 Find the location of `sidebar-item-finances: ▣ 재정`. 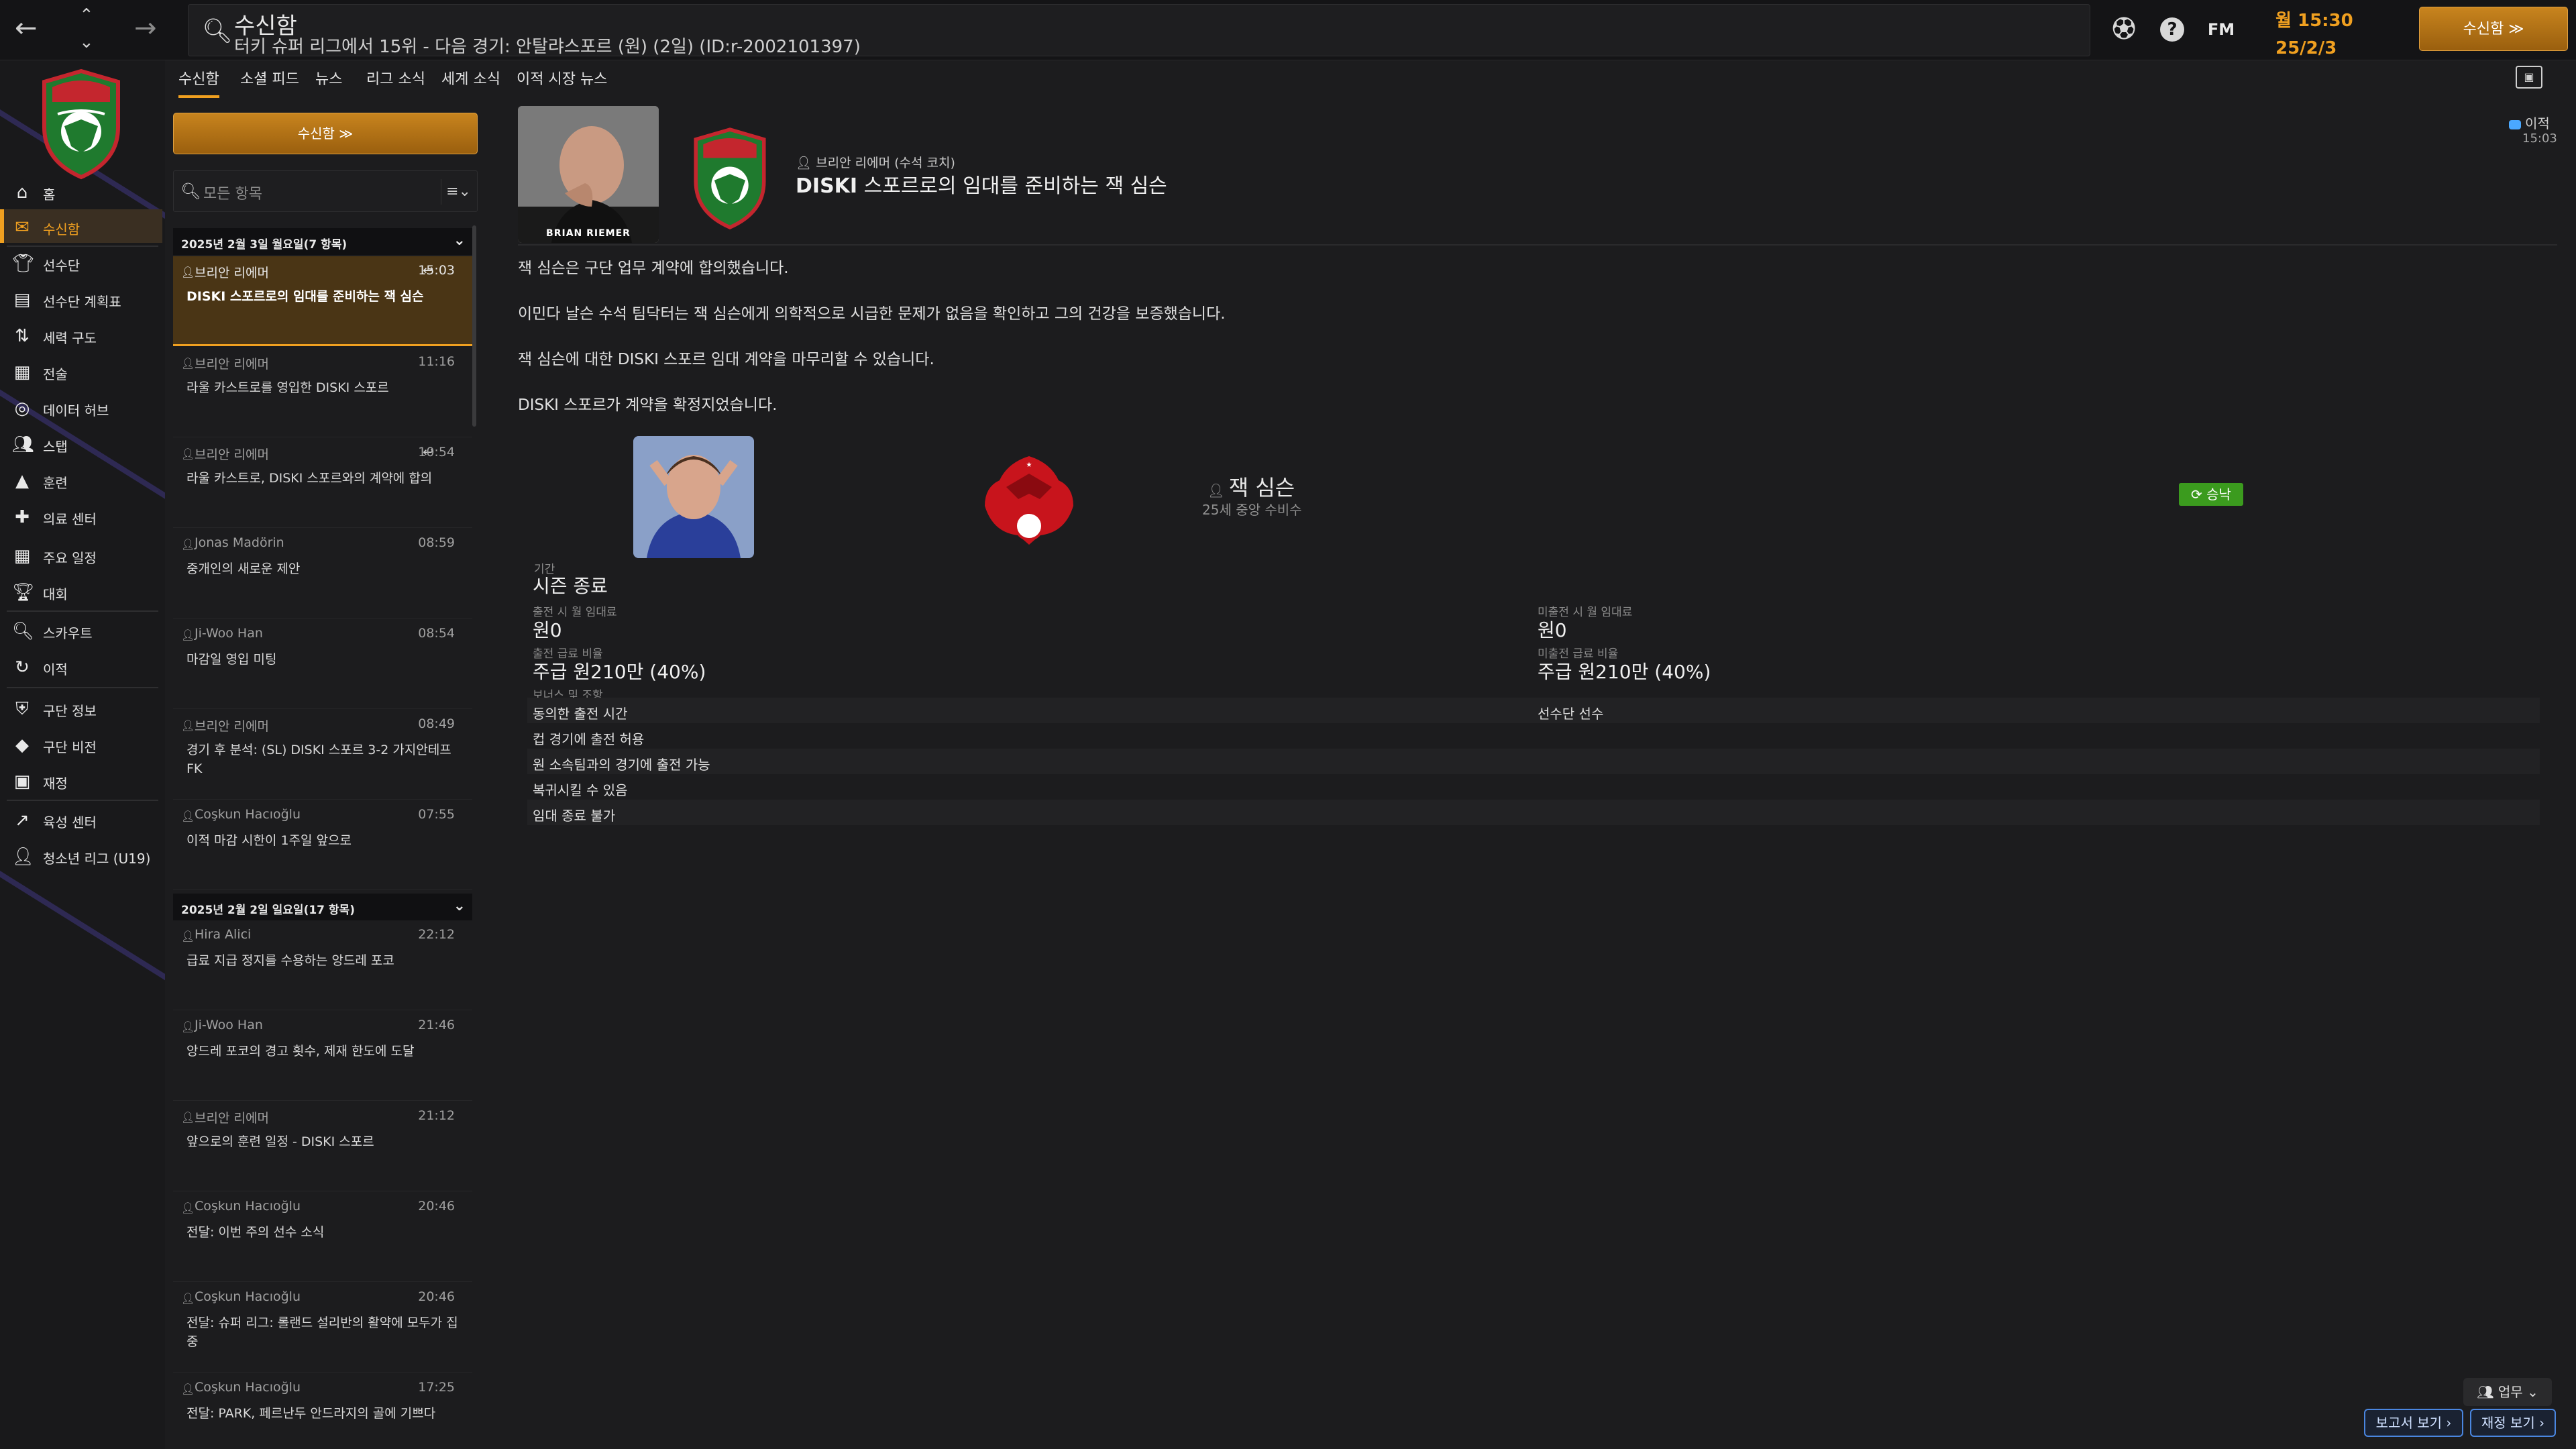

sidebar-item-finances: ▣ 재정 is located at coordinates (81, 780).